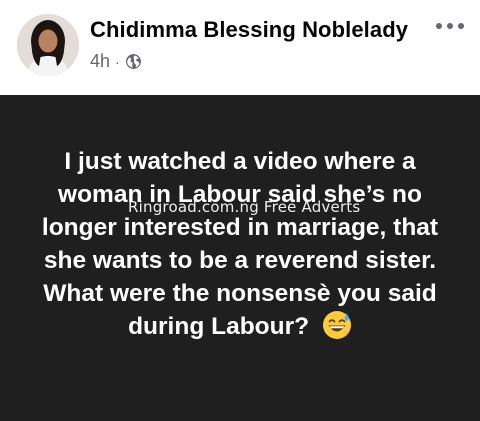 Image resolution: width=480 pixels, height=421 pixels. I want to click on avatar, so click(48, 45).